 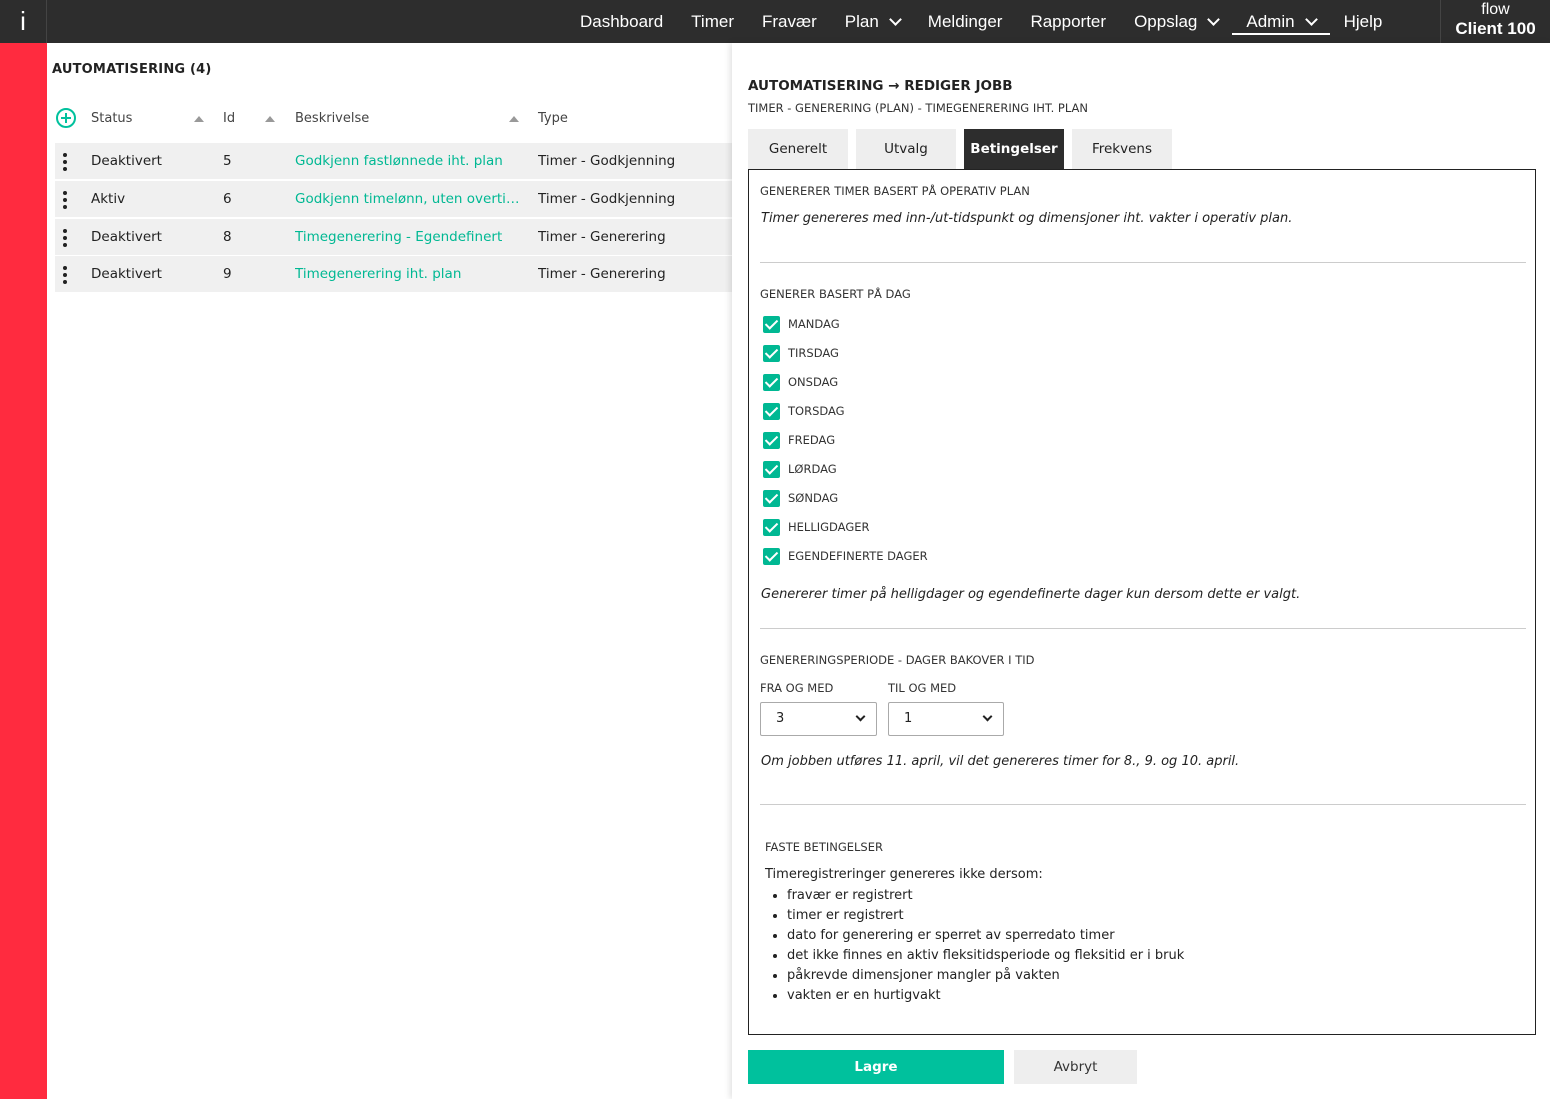 I want to click on col-description: Beskrivelse, so click(x=332, y=119).